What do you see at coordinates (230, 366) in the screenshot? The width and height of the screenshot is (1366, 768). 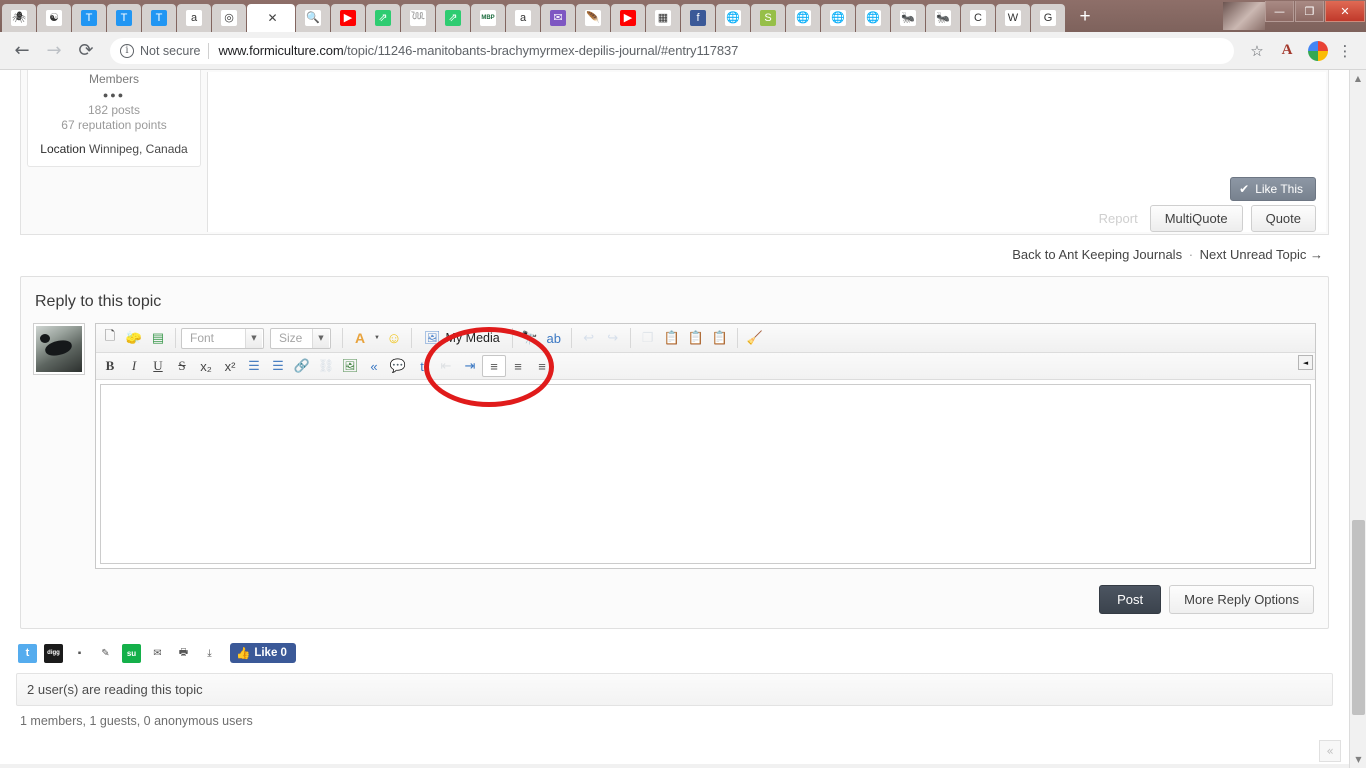 I see `superscript-button: x²` at bounding box center [230, 366].